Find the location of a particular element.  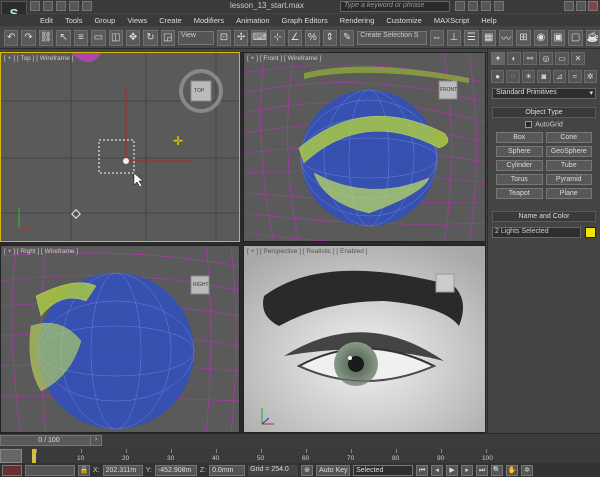

rectangular-selection-button: ▭ is located at coordinates (98, 37).